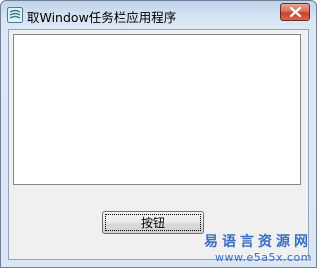 This screenshot has height=268, width=320. I want to click on title-bar: 取Window任务栏应用程序, so click(158, 15).